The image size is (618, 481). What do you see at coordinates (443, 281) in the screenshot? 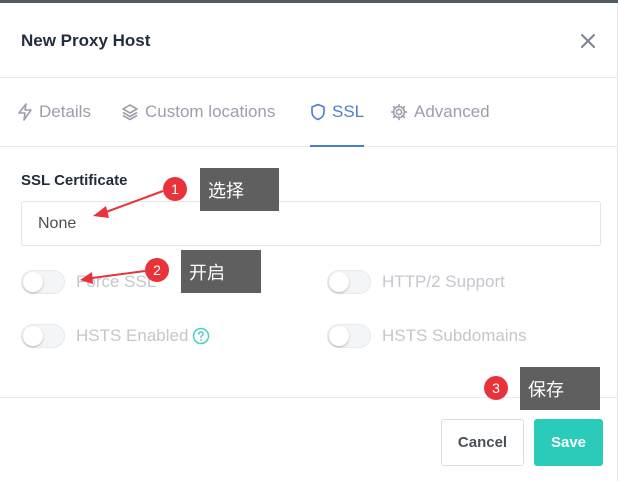
I see `http2-support-label: HTTP/2 Support` at bounding box center [443, 281].